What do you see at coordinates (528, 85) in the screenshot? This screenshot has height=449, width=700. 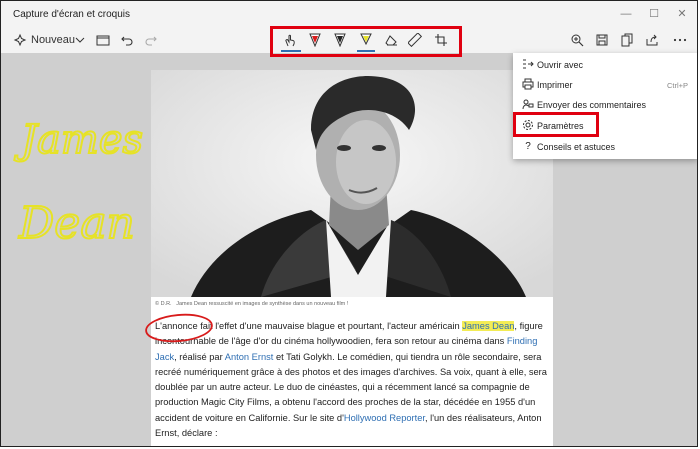 I see `printer-icon` at bounding box center [528, 85].